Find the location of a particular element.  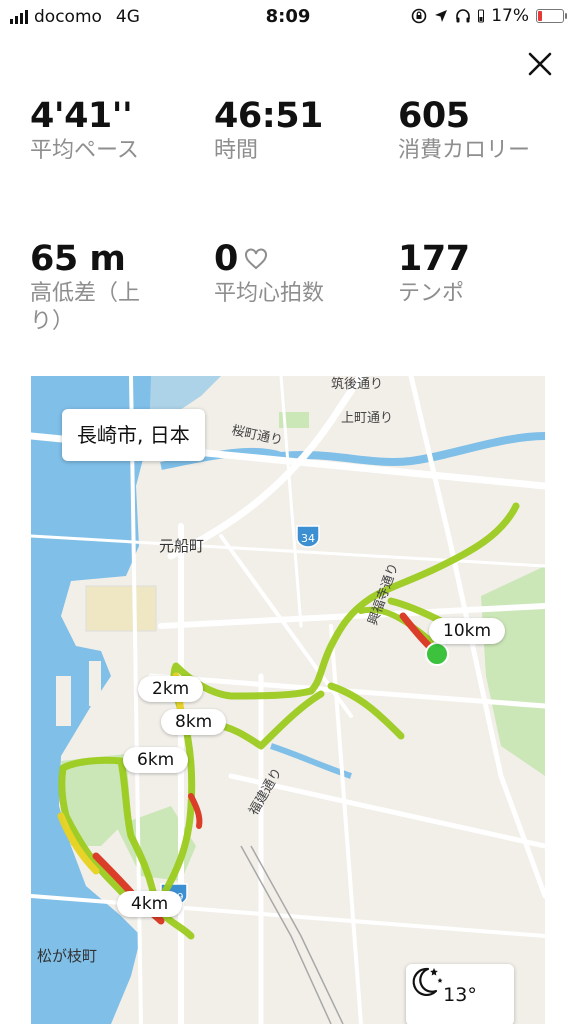

km-marker-4: 4km is located at coordinates (150, 904).